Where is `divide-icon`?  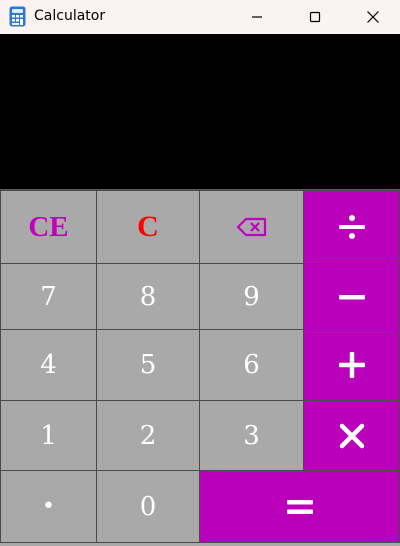 divide-icon is located at coordinates (351, 227).